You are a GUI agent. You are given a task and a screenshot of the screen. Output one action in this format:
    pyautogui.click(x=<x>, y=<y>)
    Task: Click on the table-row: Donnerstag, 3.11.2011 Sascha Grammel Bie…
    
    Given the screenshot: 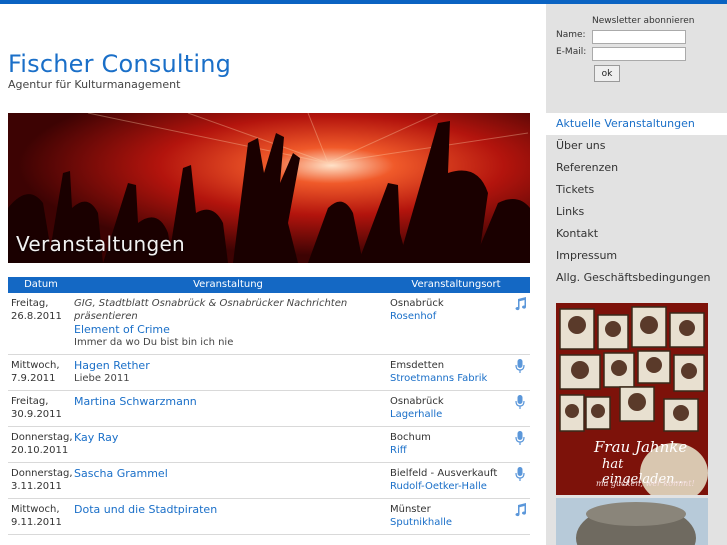 What is the action you would take?
    pyautogui.click(x=269, y=481)
    